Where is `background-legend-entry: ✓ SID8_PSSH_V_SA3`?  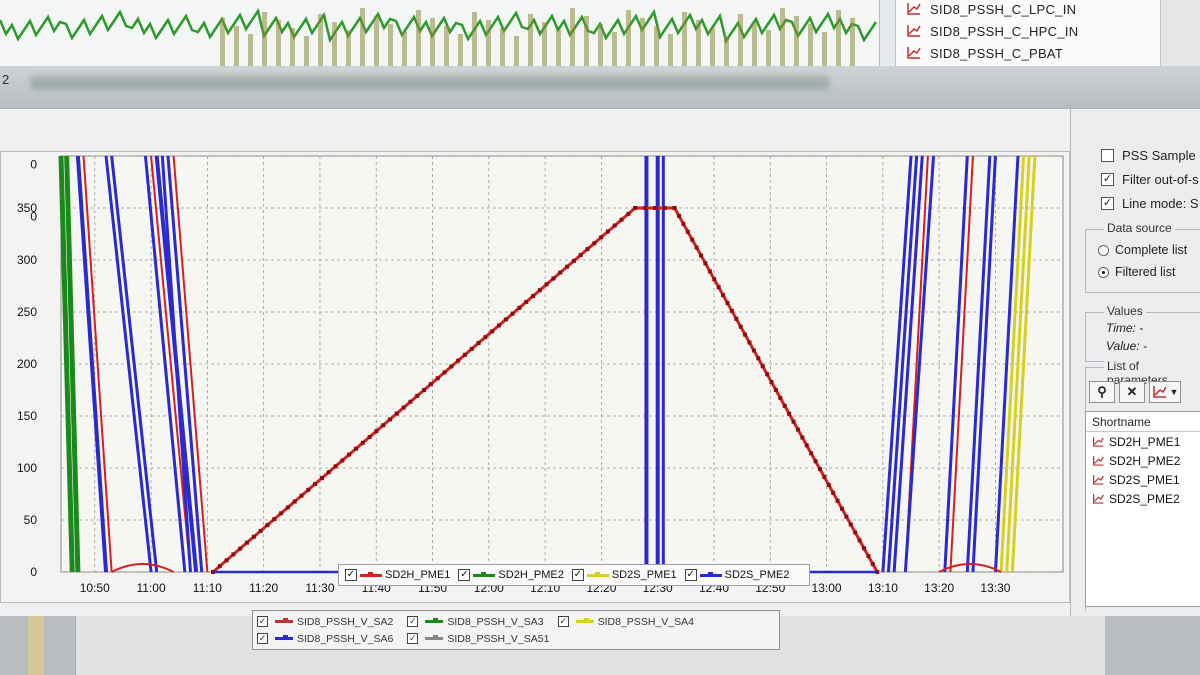 background-legend-entry: ✓ SID8_PSSH_V_SA3 is located at coordinates (475, 622).